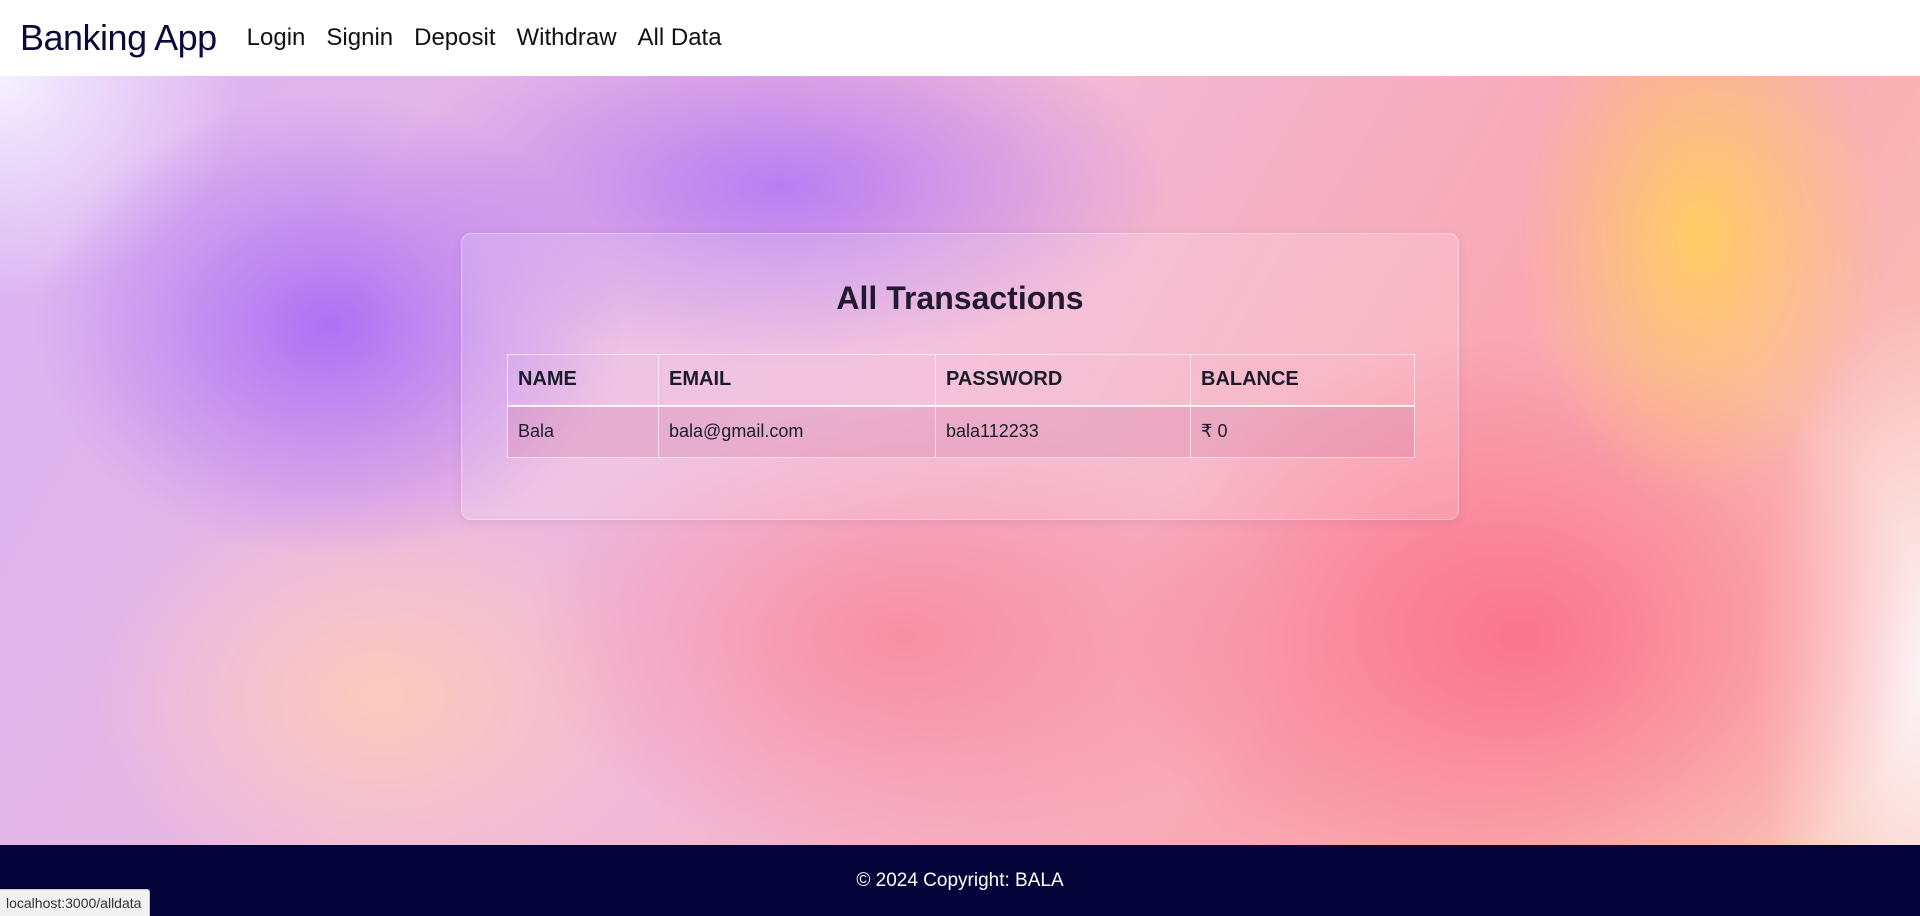 This screenshot has width=1920, height=916. I want to click on column-header-balance: BALANCE, so click(1302, 380).